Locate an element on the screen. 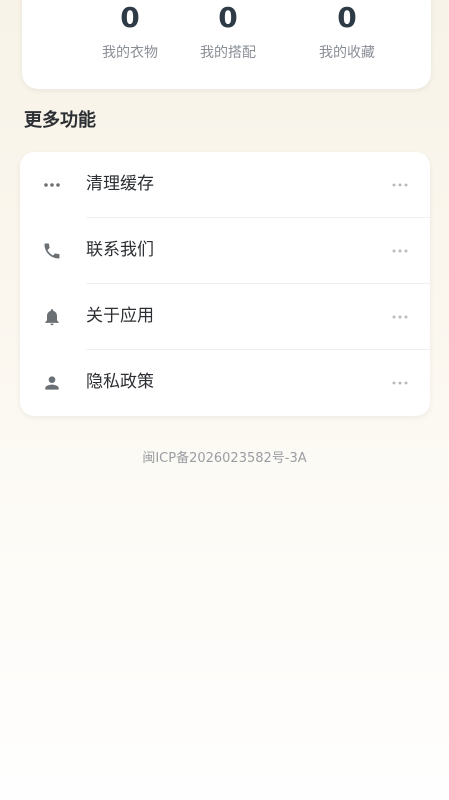 This screenshot has height=800, width=449. menu-item-clear-cache: 清理缓存 is located at coordinates (225, 185).